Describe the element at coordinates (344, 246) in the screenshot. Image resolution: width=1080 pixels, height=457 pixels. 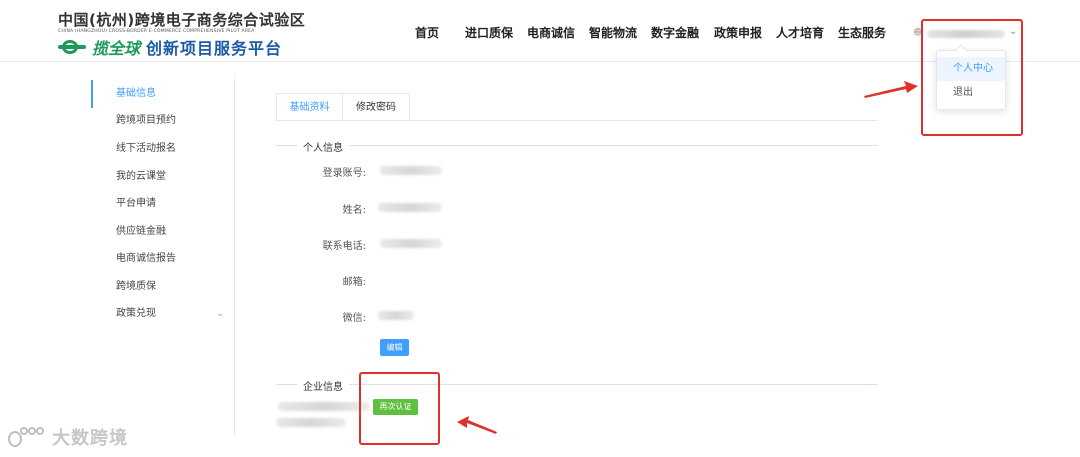
I see `field-label-phone: 联系电话:` at that location.